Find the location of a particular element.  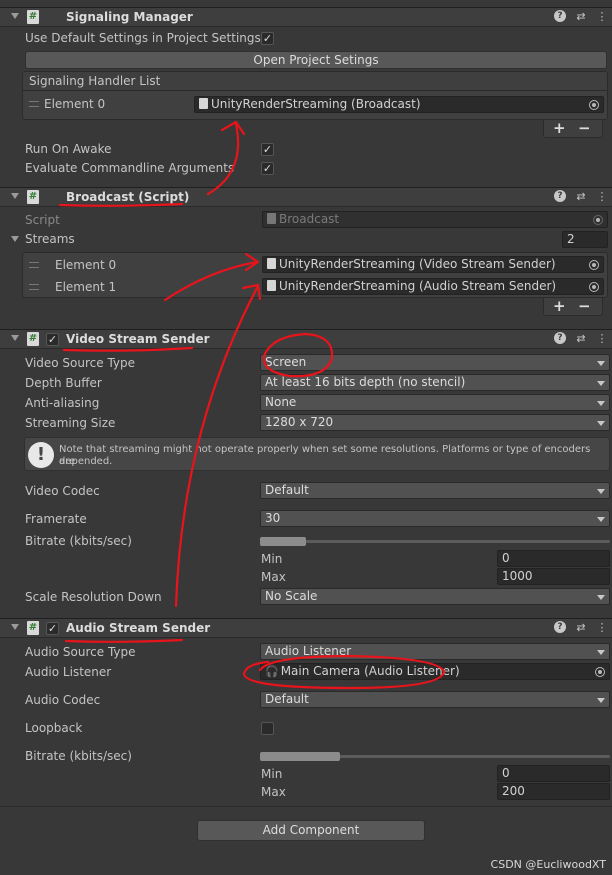

video-codec-label: Video Codec is located at coordinates (62, 491).